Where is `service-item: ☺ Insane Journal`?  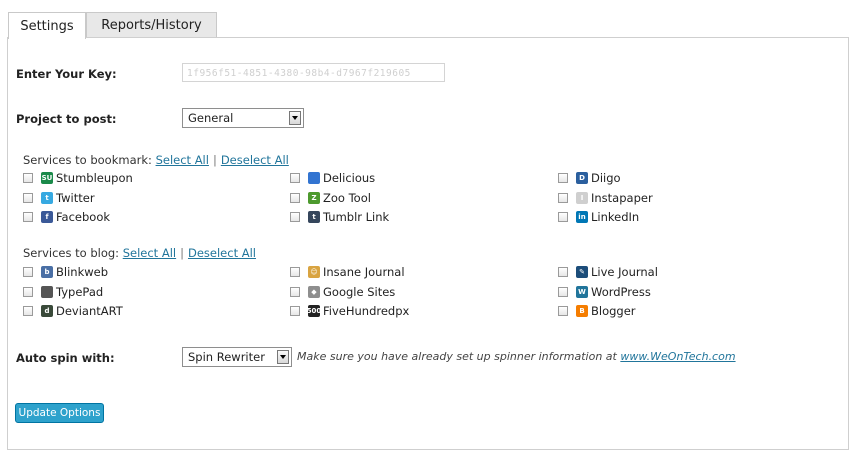 service-item: ☺ Insane Journal is located at coordinates (347, 272).